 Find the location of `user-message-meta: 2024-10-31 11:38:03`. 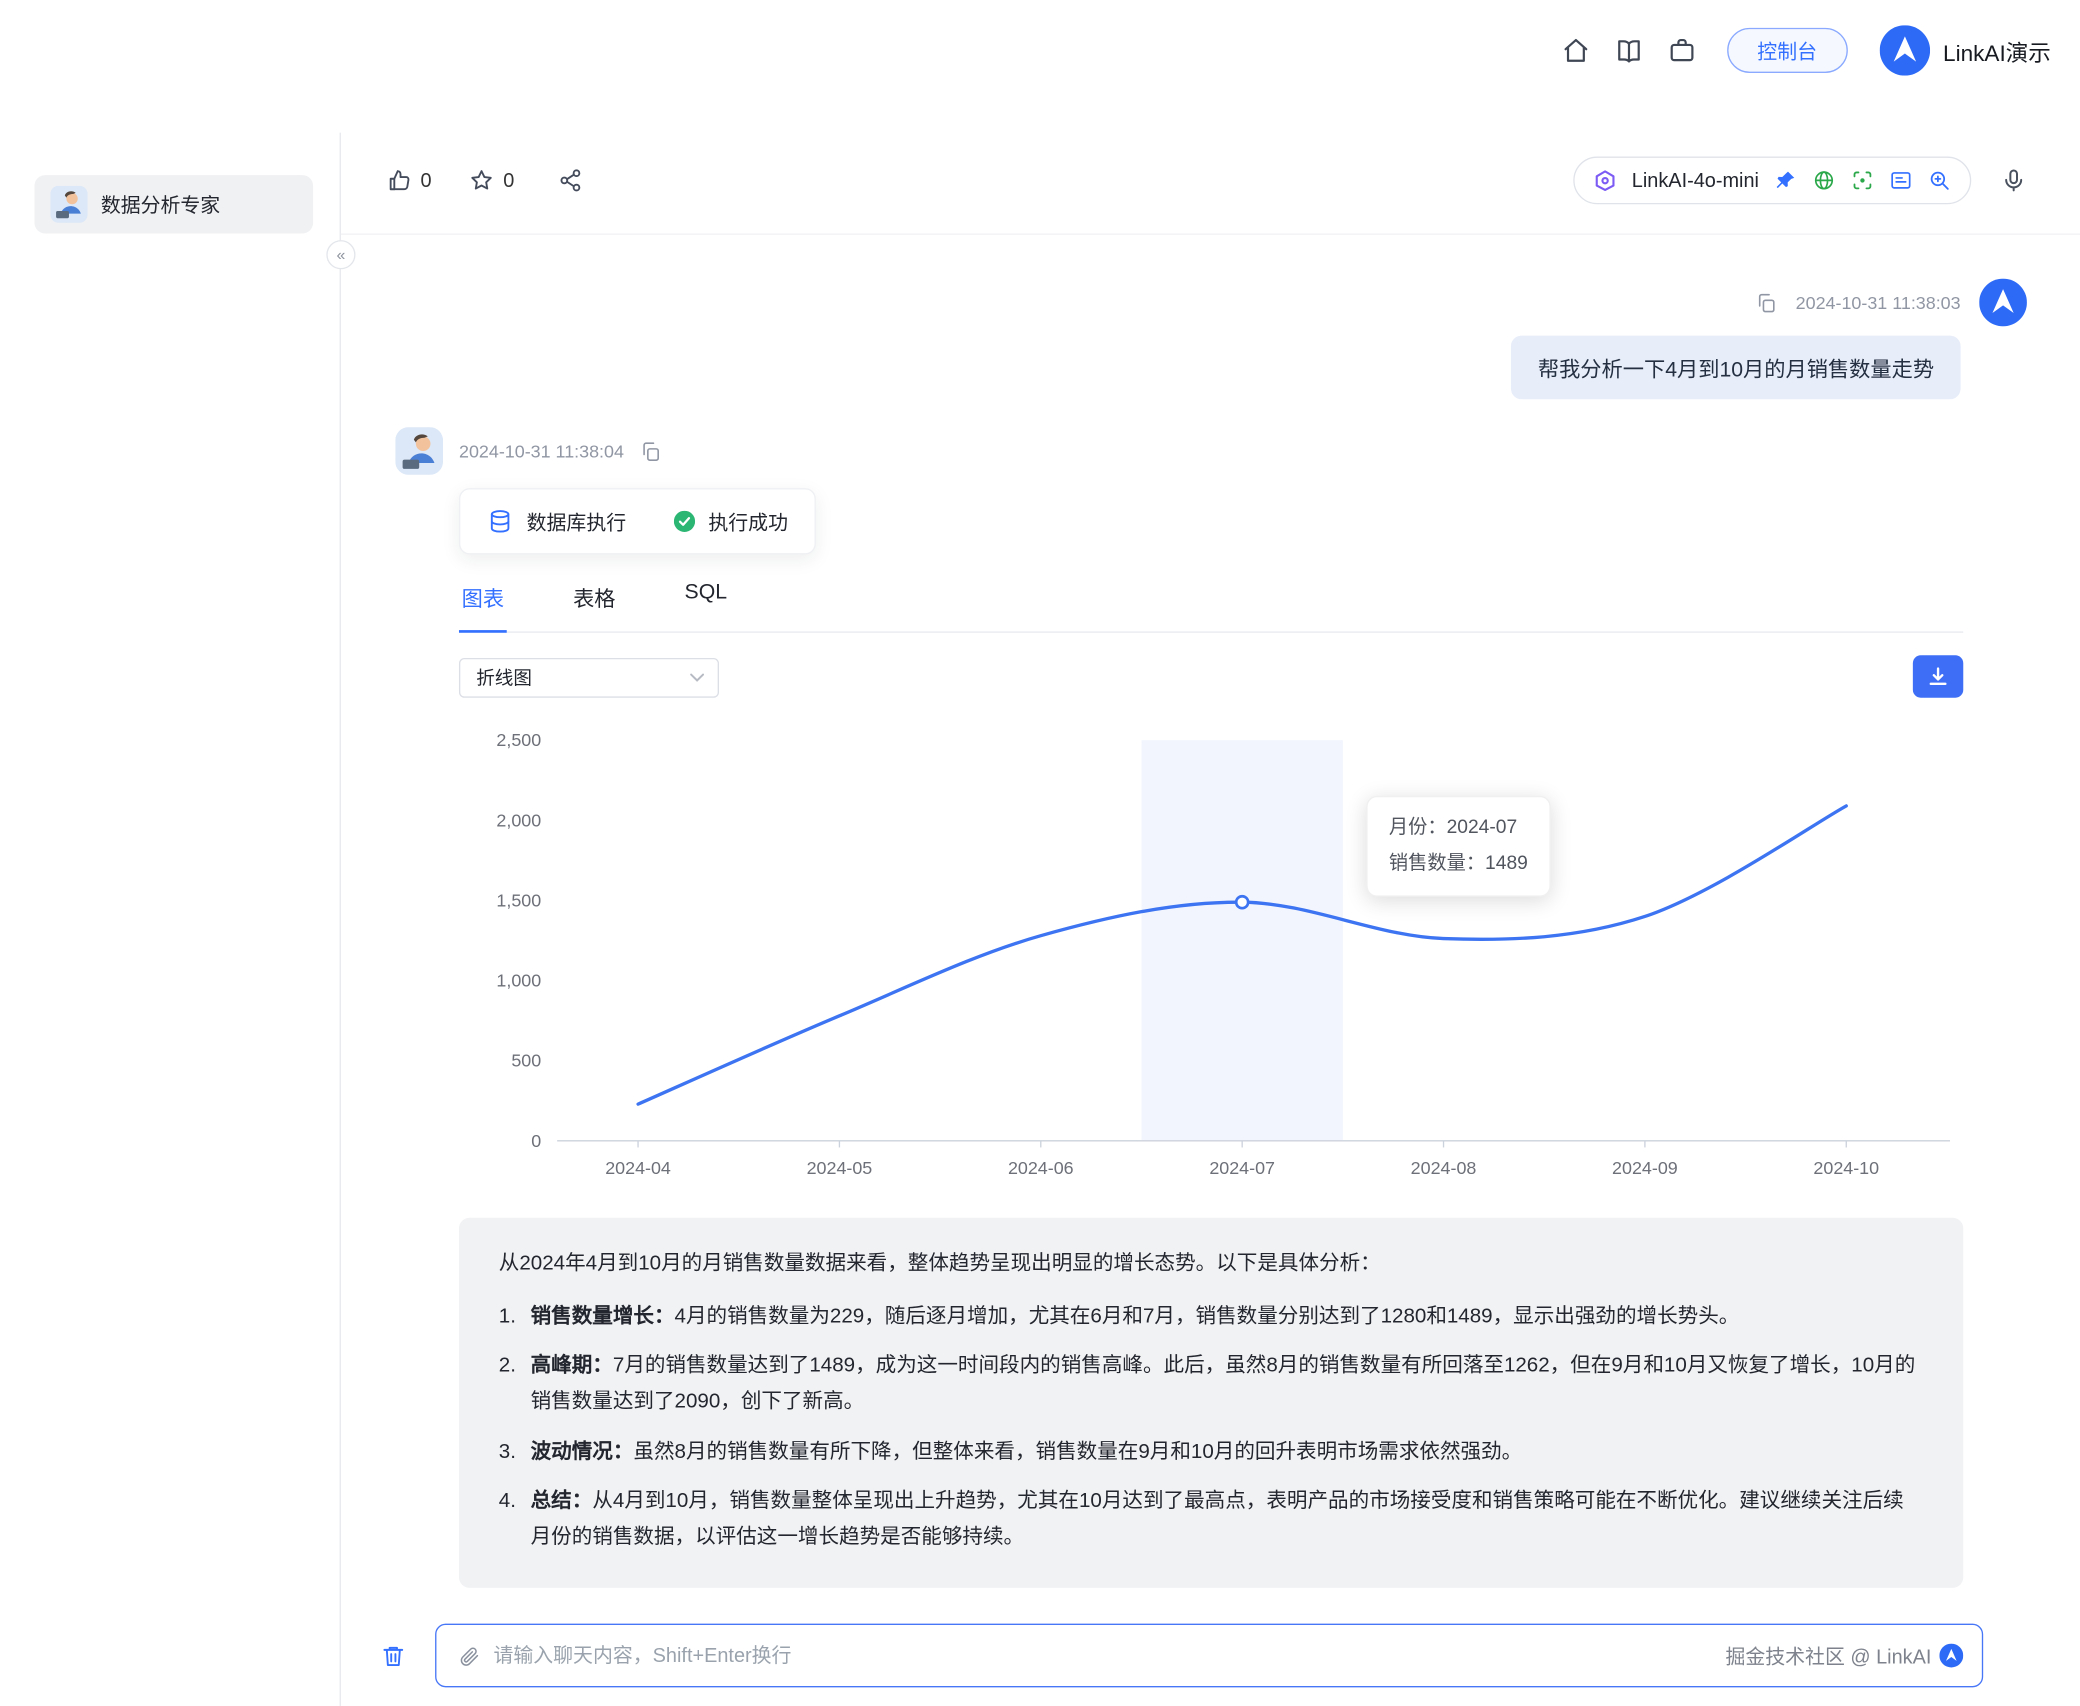

user-message-meta: 2024-10-31 11:38:03 is located at coordinates (1210, 302).